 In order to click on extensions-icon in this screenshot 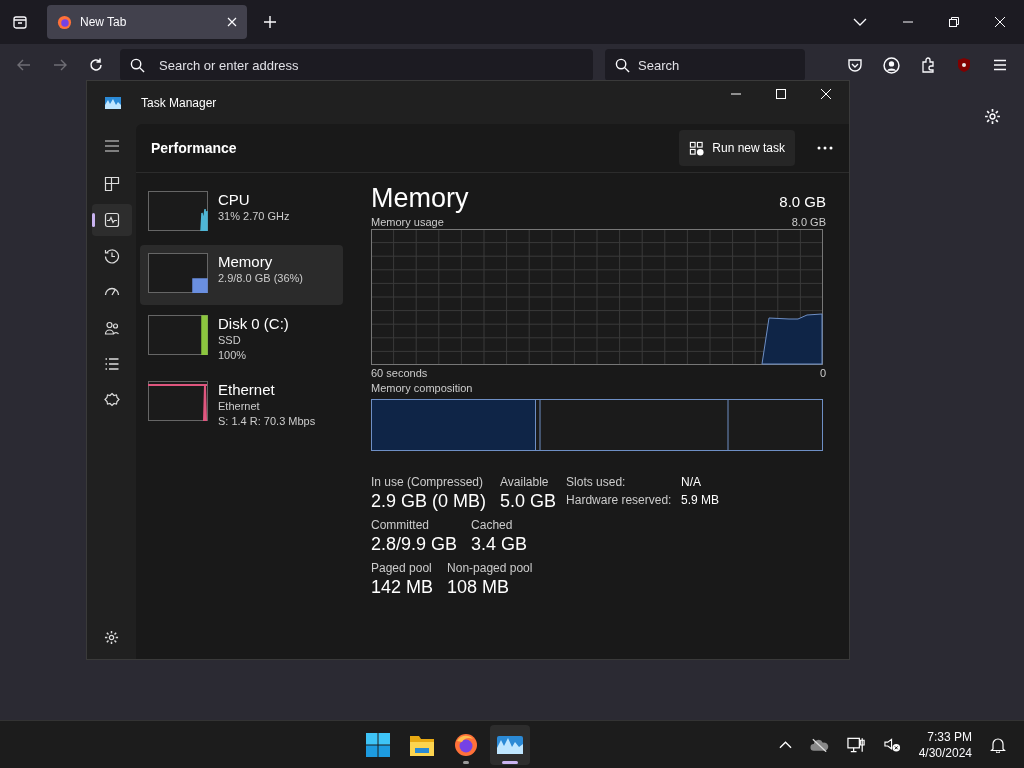, I will do `click(928, 65)`.